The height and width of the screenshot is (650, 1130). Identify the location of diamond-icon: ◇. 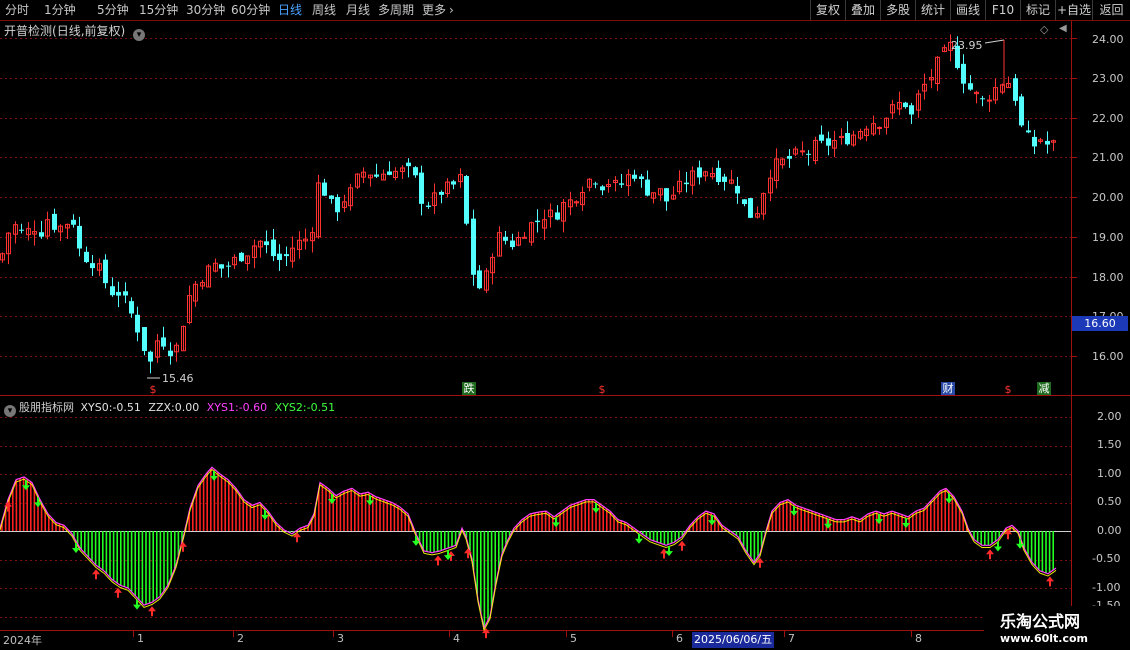
(1044, 29).